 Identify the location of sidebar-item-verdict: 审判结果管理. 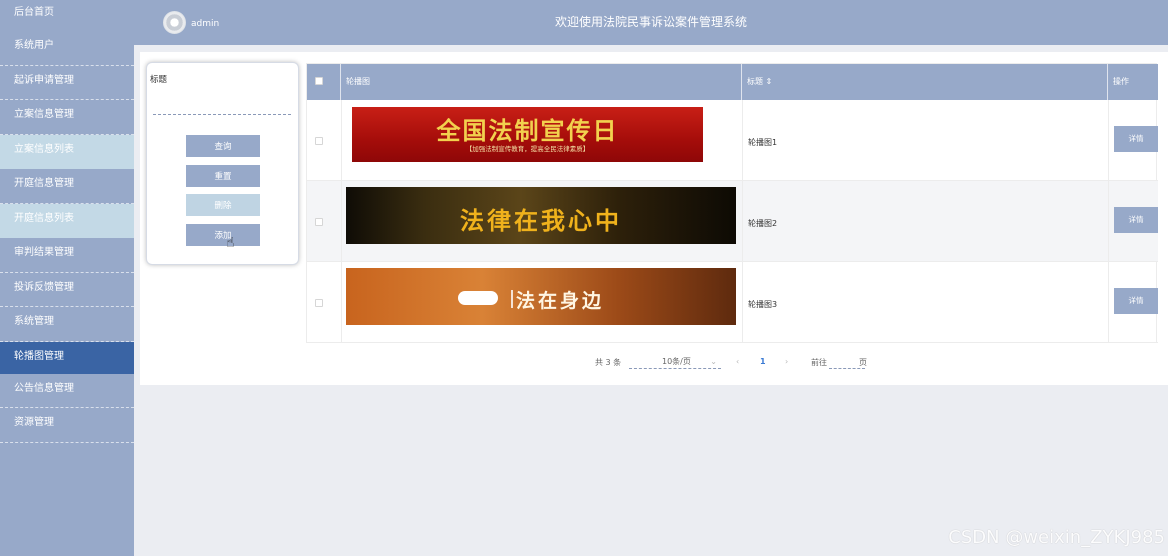
(67, 255).